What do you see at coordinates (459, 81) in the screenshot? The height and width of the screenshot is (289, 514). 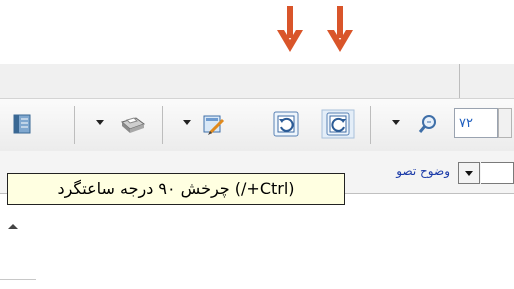 I see `panel-divider` at bounding box center [459, 81].